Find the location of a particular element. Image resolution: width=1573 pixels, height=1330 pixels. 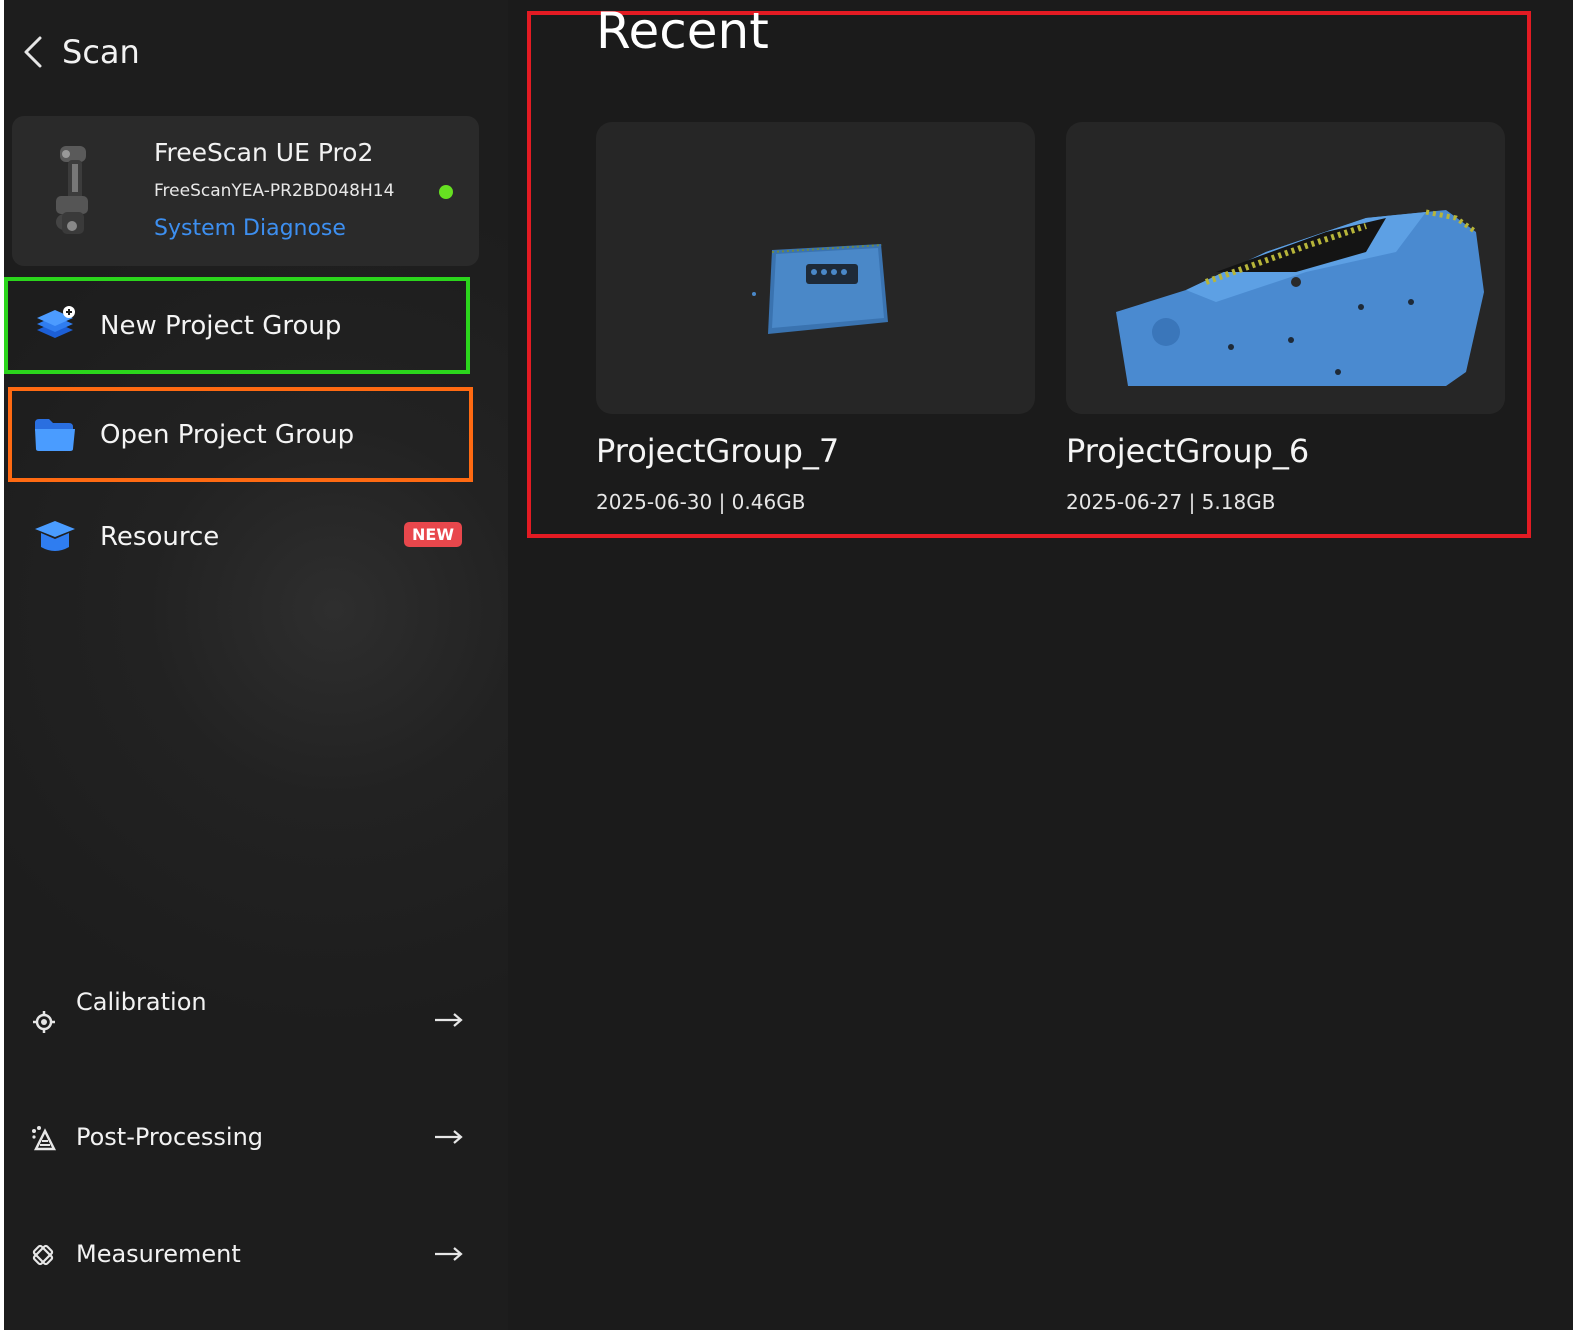

calibration-button: Calibration is located at coordinates (248, 1019).